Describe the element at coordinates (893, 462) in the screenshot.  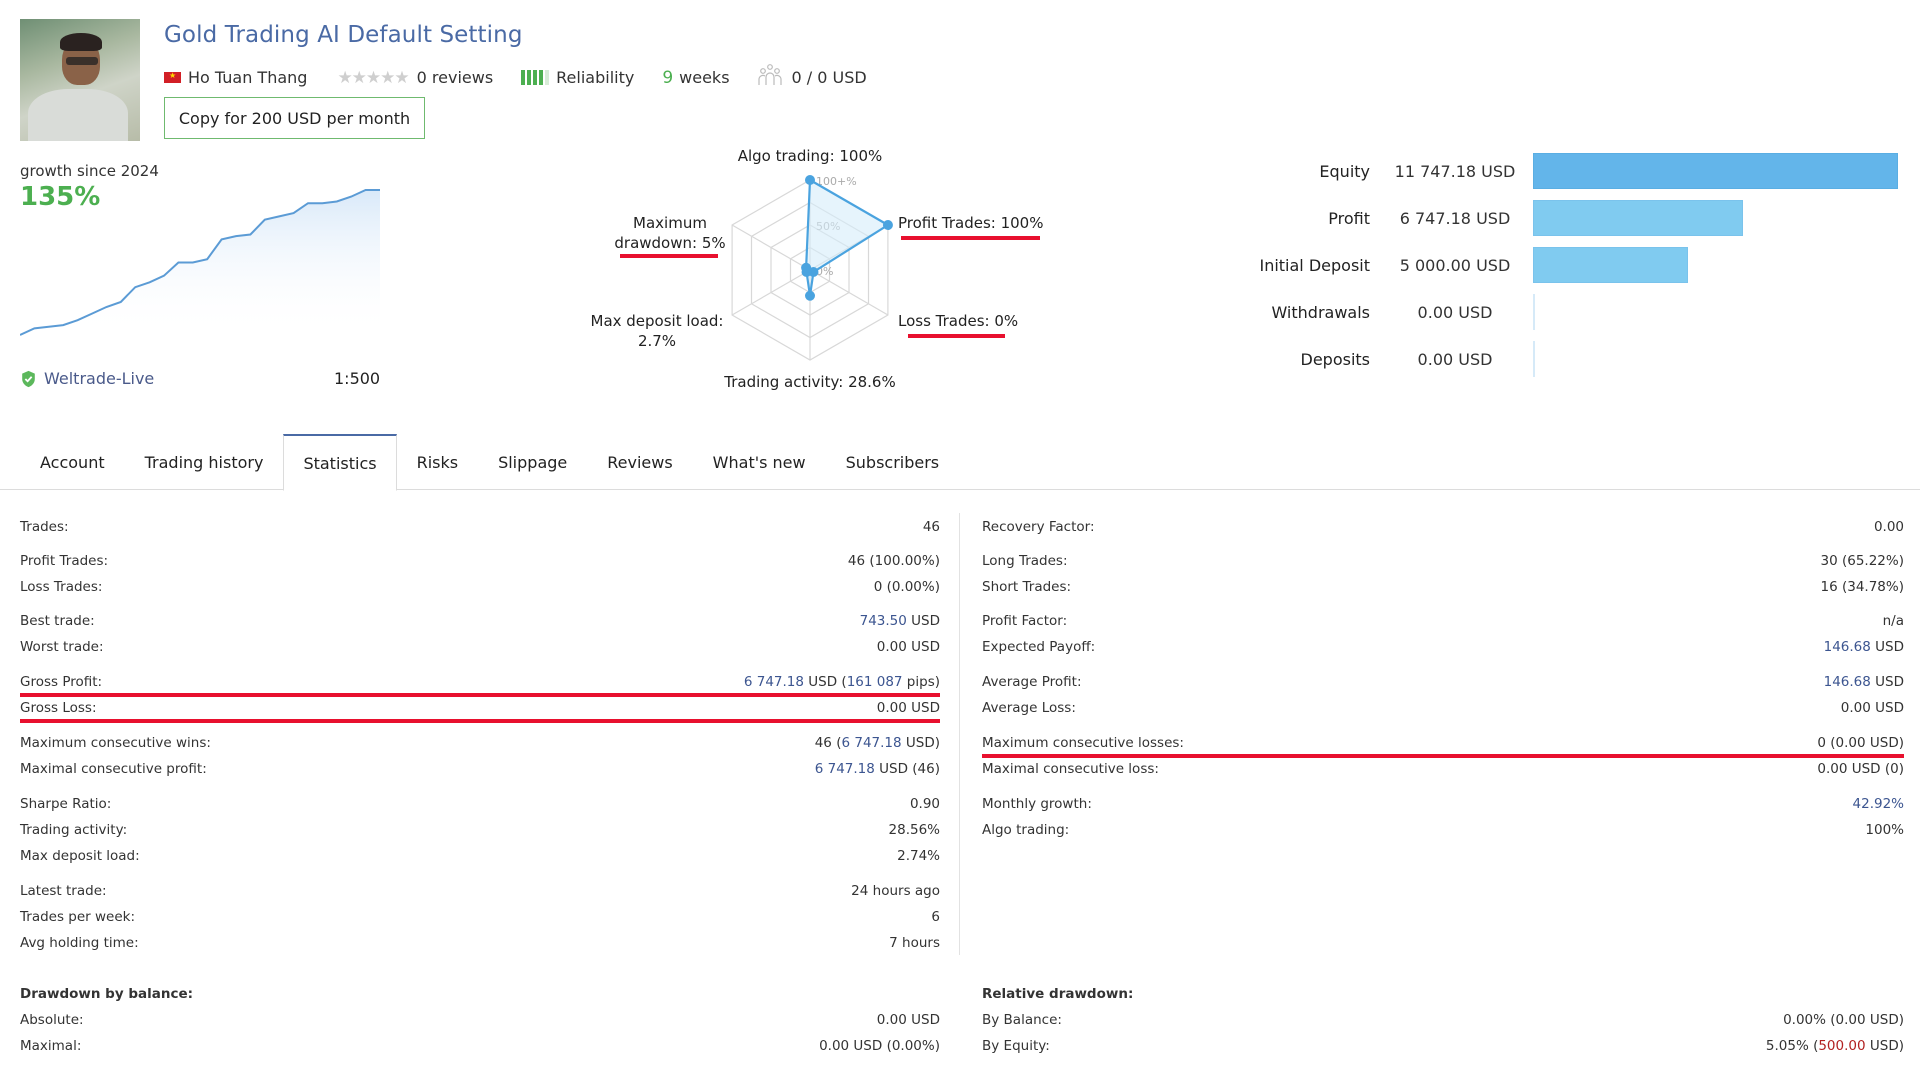
I see `tab-subscribers: Subscribers` at that location.